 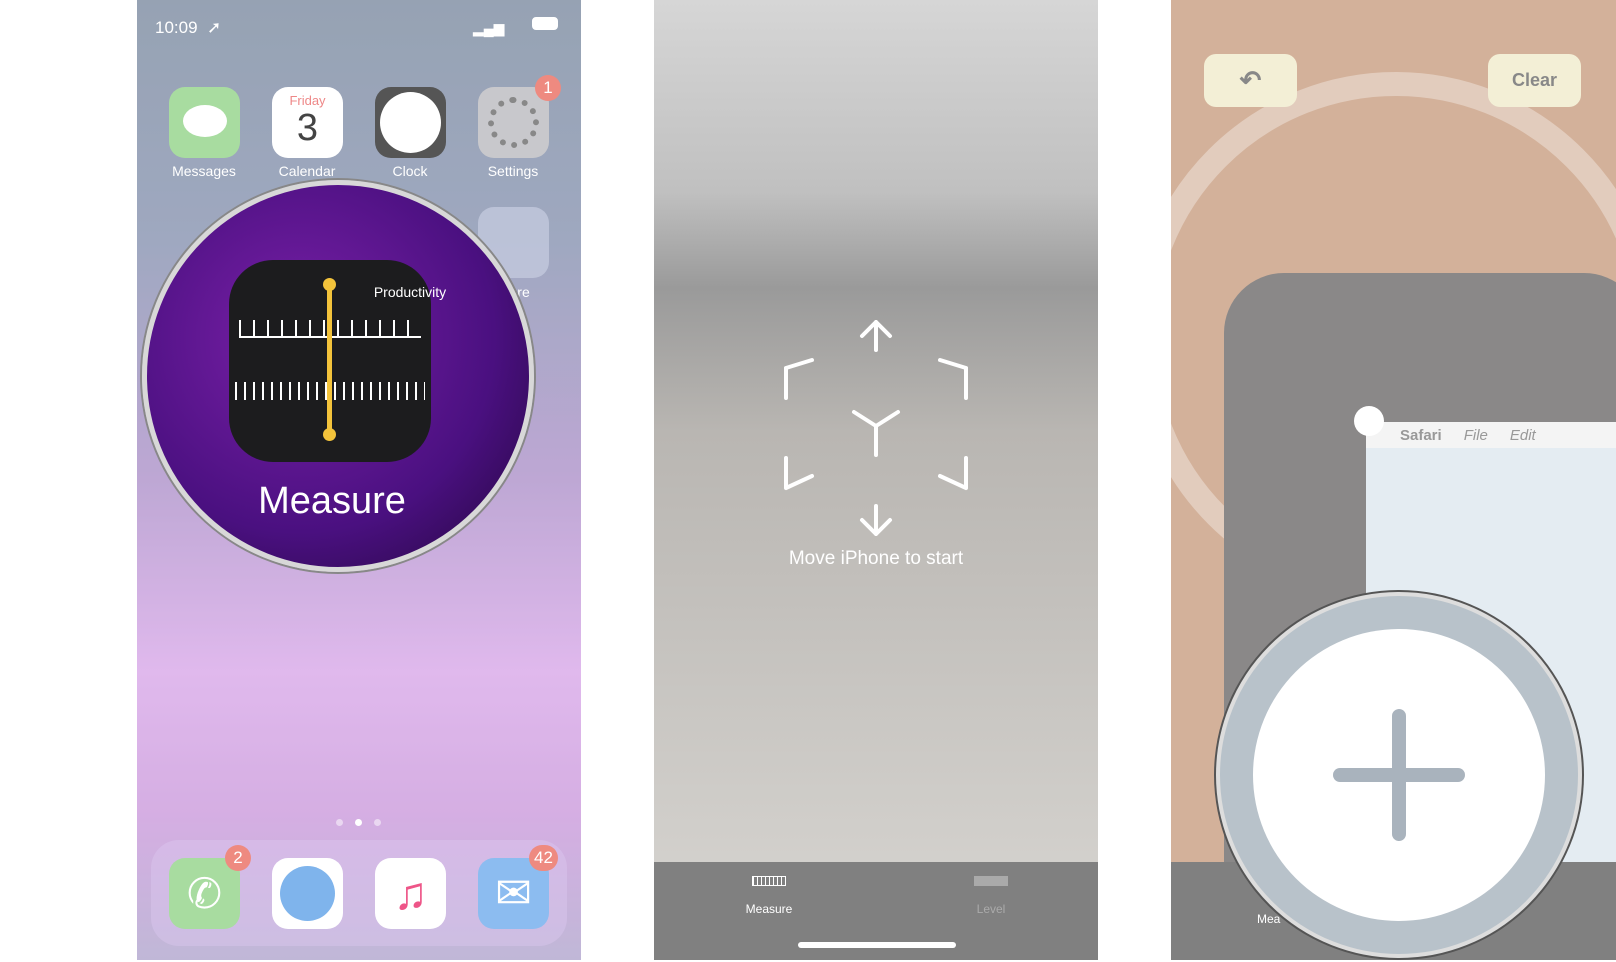 I want to click on calendar-day: Friday, so click(x=307, y=100).